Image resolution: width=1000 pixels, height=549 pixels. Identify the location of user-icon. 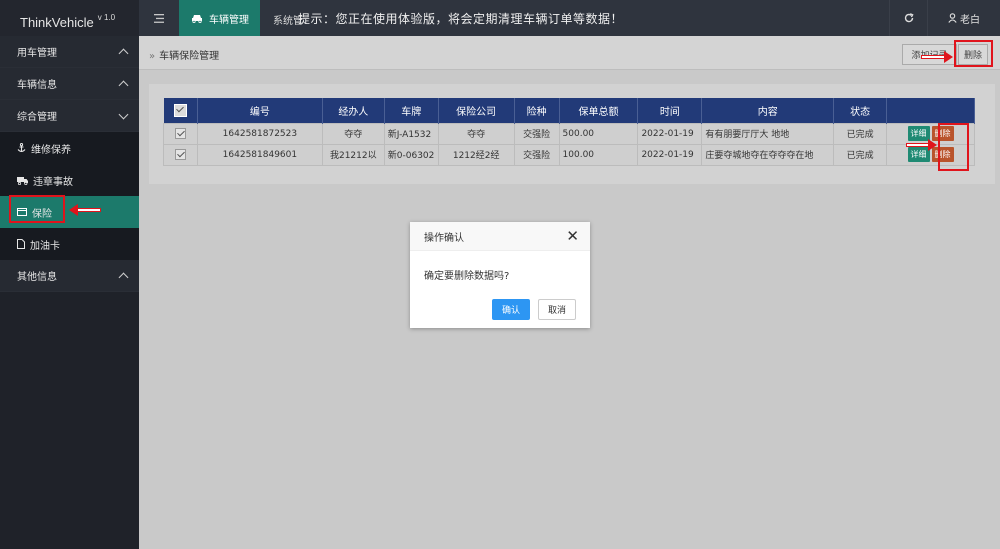
(952, 18).